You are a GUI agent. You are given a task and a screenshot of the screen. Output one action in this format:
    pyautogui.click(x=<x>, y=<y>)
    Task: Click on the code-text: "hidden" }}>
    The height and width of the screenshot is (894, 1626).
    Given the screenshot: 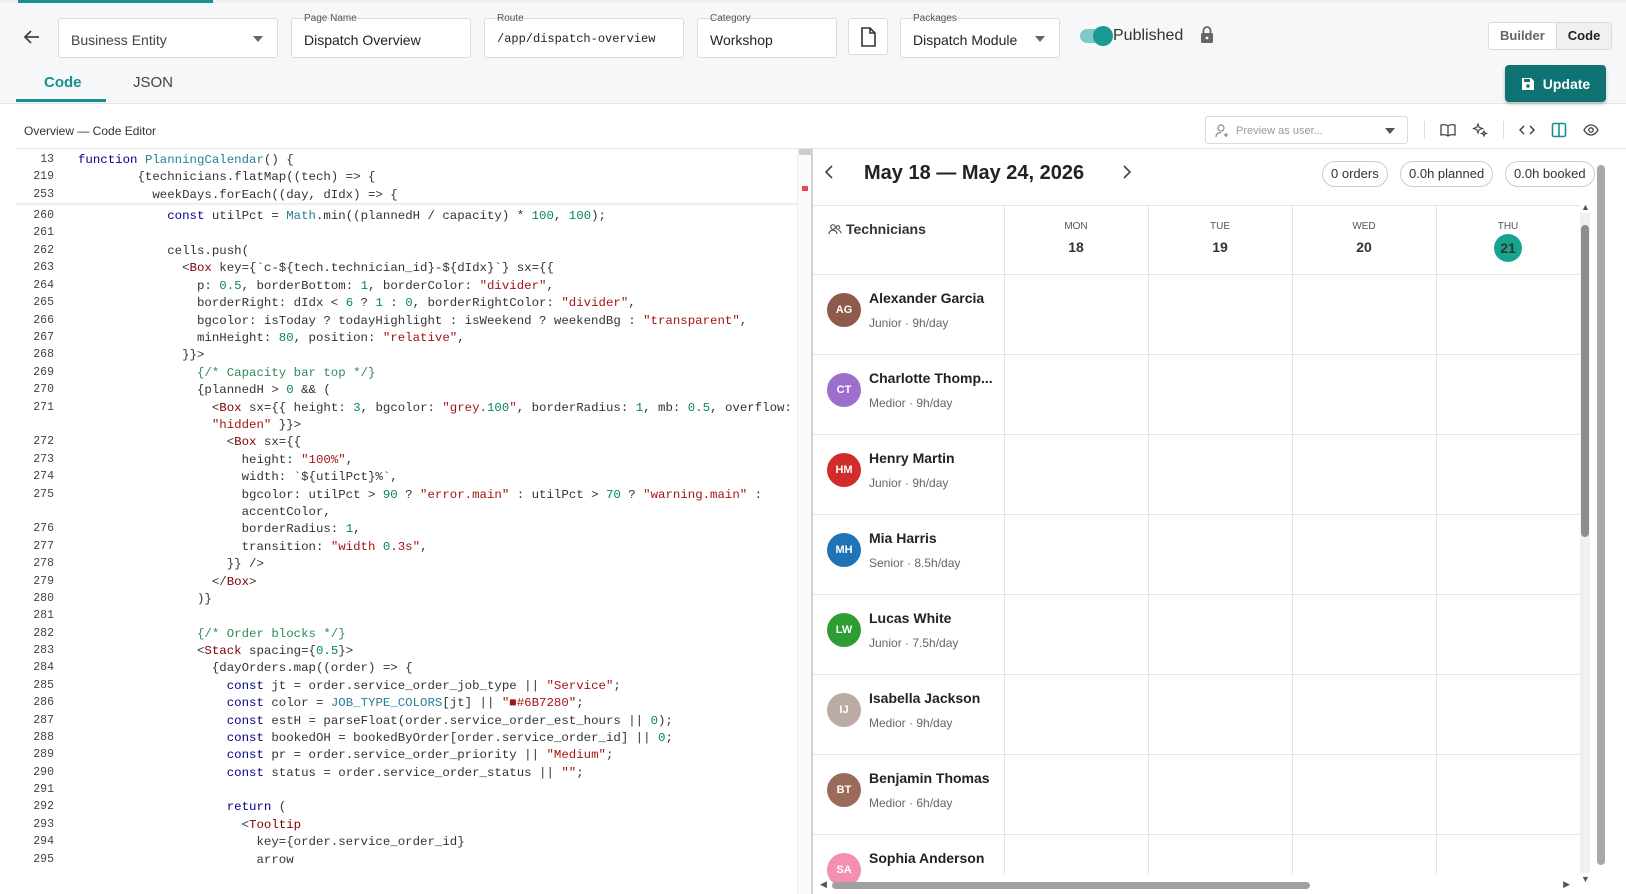 What is the action you would take?
    pyautogui.click(x=256, y=425)
    